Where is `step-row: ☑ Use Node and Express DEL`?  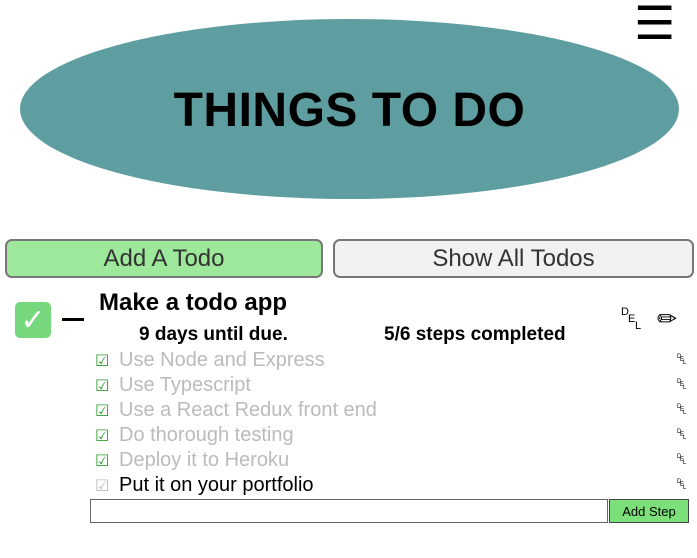 step-row: ☑ Use Node and Express DEL is located at coordinates (348, 360).